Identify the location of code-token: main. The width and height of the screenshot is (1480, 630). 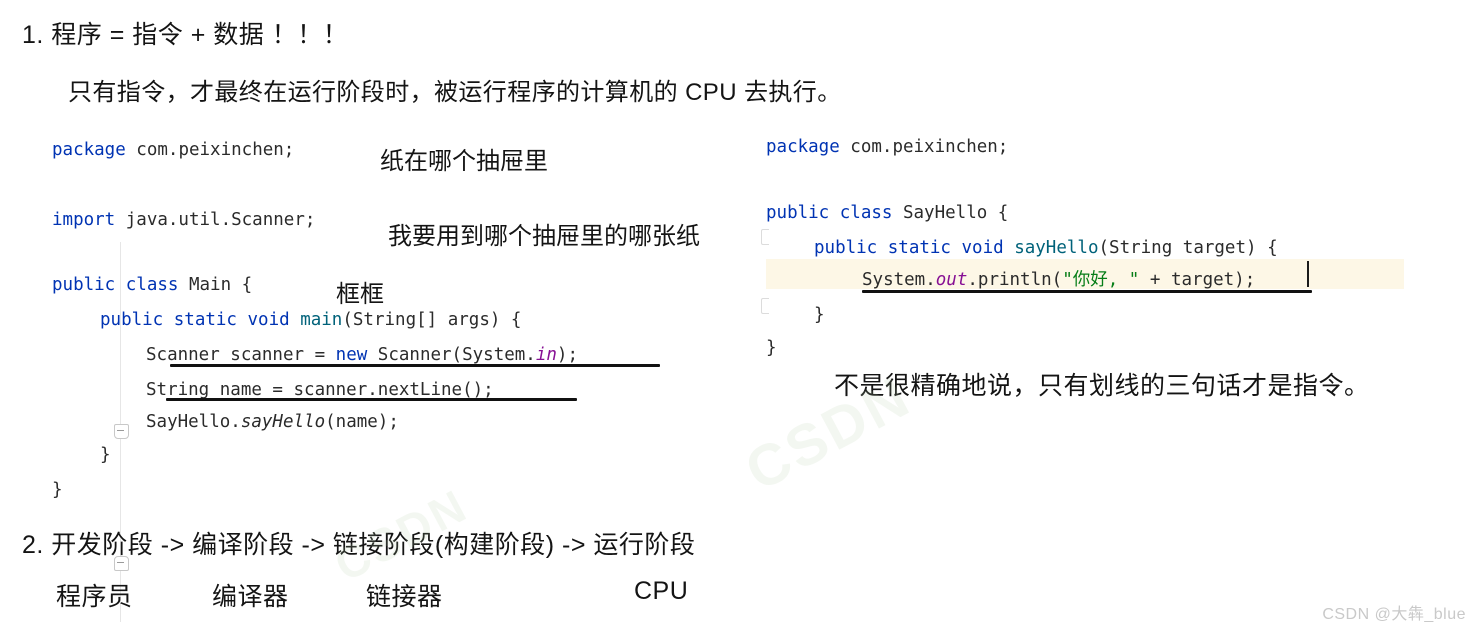
(321, 320).